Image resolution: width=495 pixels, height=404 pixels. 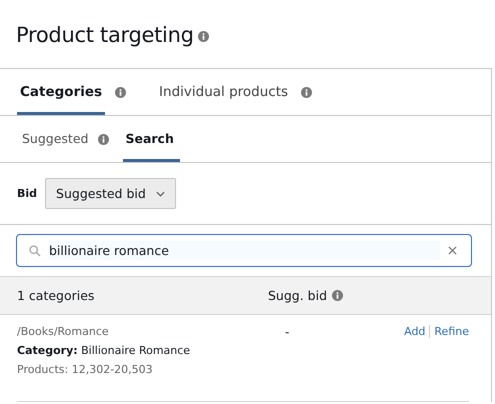 What do you see at coordinates (105, 34) in the screenshot?
I see `page-title: Product targeting` at bounding box center [105, 34].